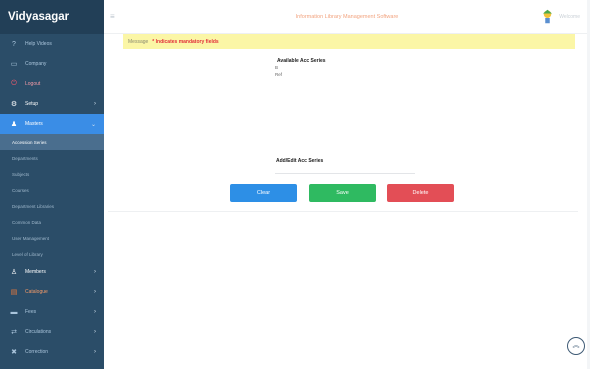  Describe the element at coordinates (14, 352) in the screenshot. I see `tools-icon: ✖` at that location.